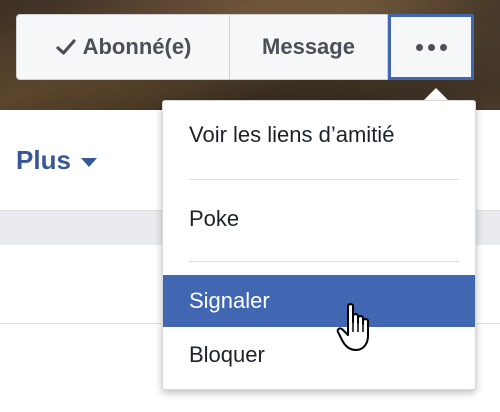 This screenshot has width=500, height=412. Describe the element at coordinates (292, 134) in the screenshot. I see `menu-item-label: Voir les liens d’amitié` at that location.